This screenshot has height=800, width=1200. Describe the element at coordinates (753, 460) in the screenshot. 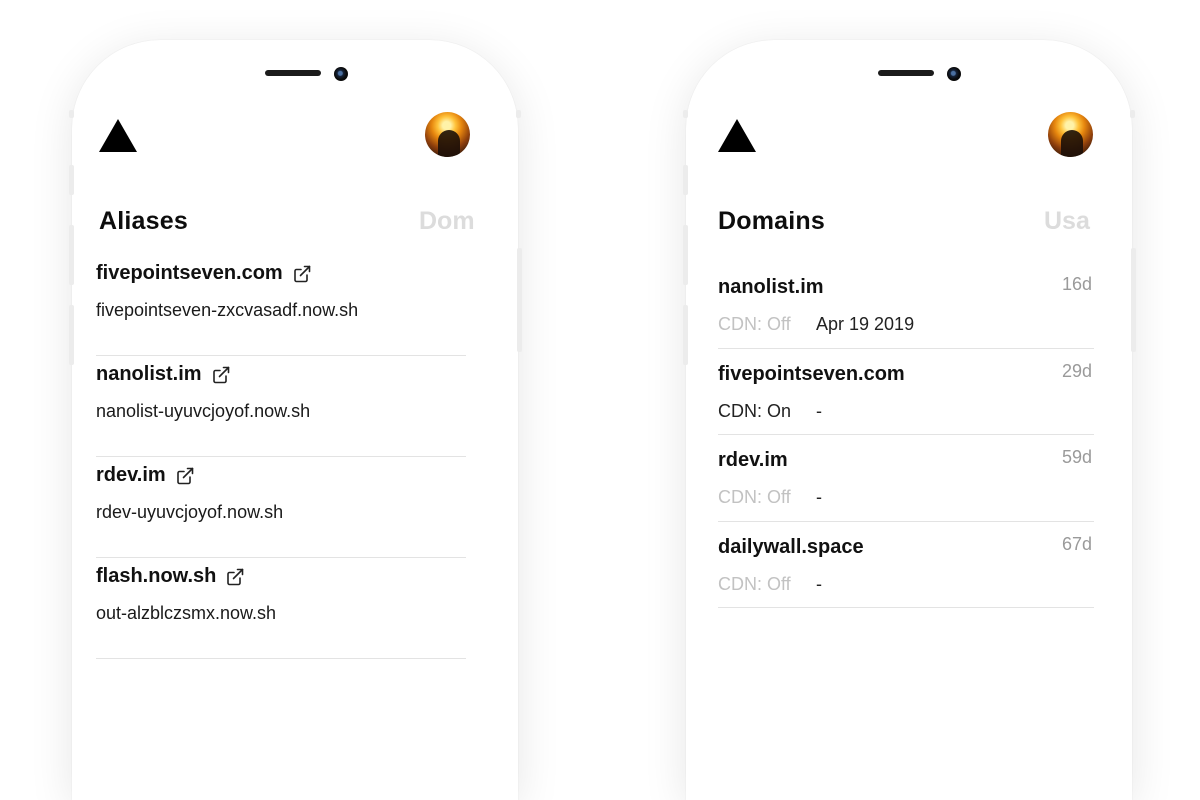

I see `domain-name: rdev.im` at that location.